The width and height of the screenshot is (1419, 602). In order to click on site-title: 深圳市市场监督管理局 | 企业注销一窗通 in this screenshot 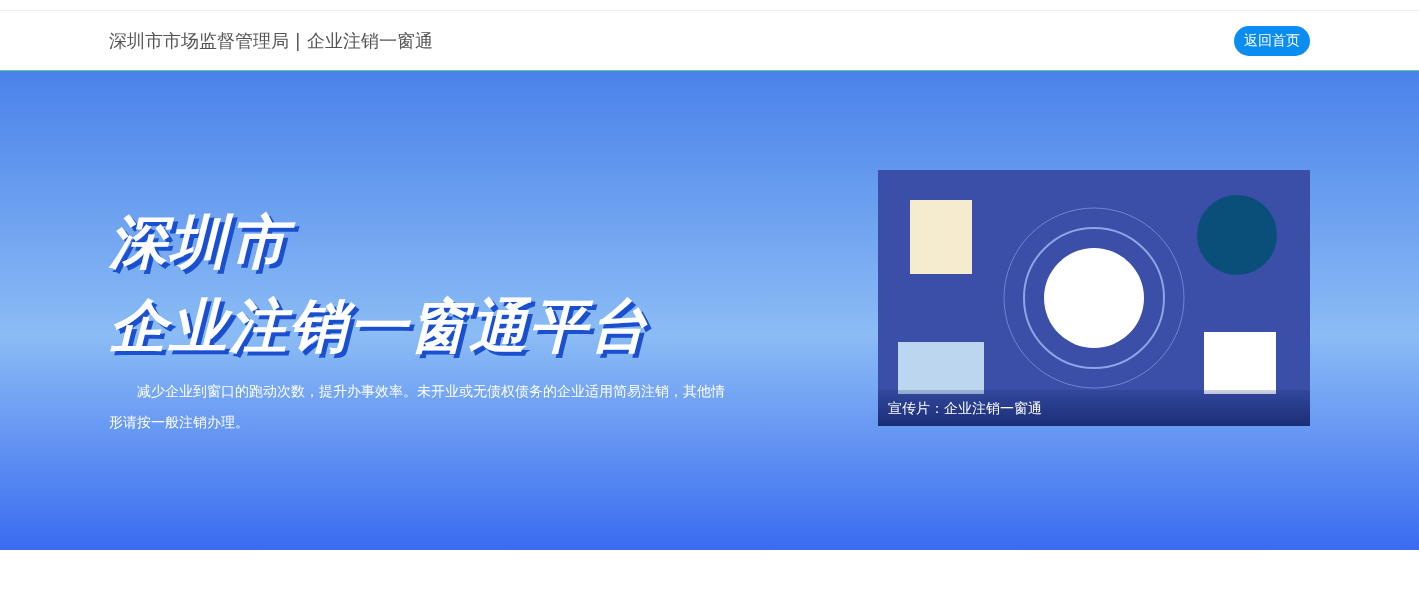, I will do `click(271, 40)`.